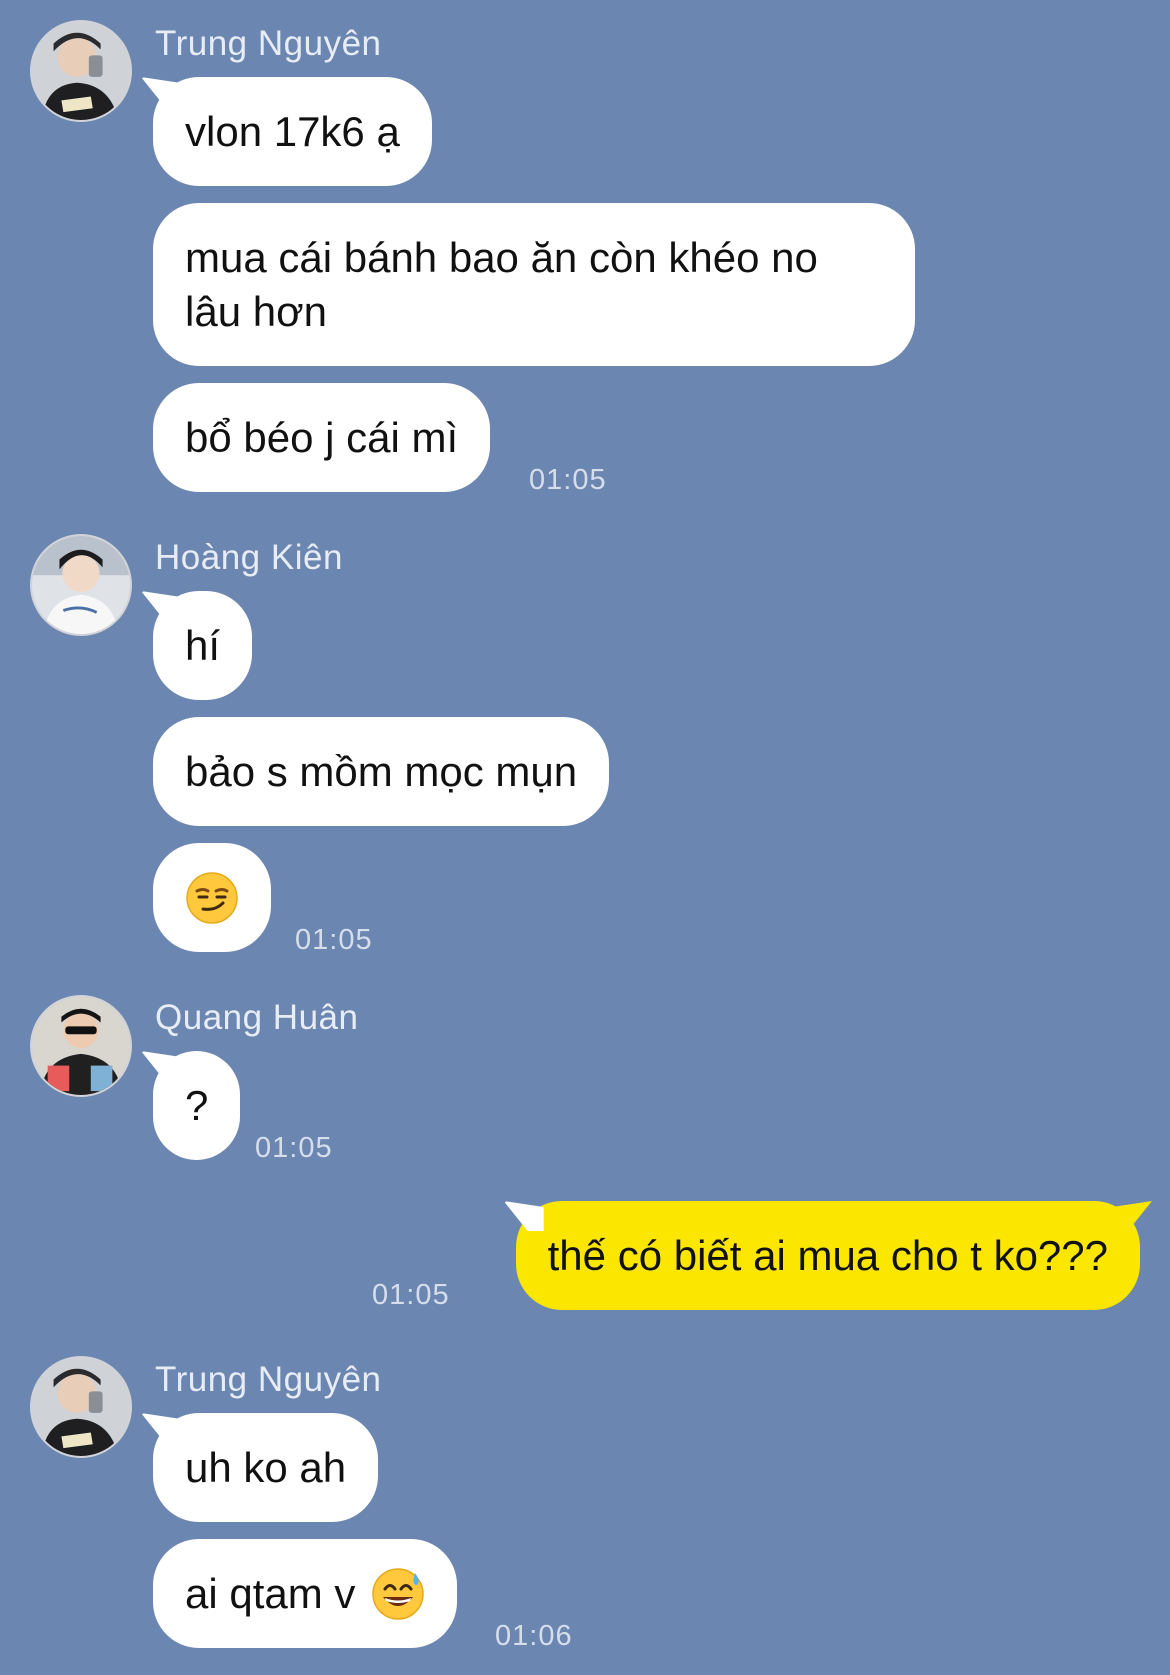  I want to click on message-bubble: mua cái bánh bao ăn còn khéo no lâu hơn, so click(534, 284).